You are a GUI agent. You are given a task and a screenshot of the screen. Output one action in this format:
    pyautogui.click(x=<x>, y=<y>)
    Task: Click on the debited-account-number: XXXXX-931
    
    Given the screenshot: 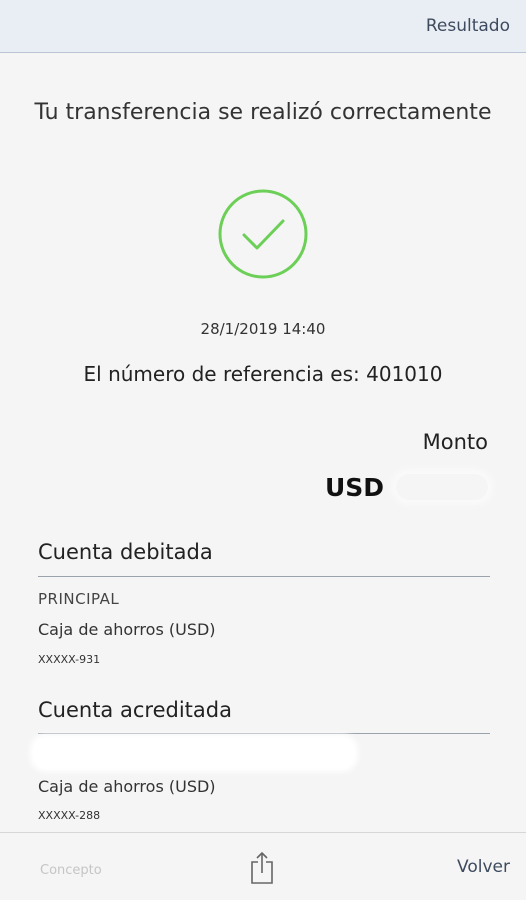 What is the action you would take?
    pyautogui.click(x=69, y=659)
    